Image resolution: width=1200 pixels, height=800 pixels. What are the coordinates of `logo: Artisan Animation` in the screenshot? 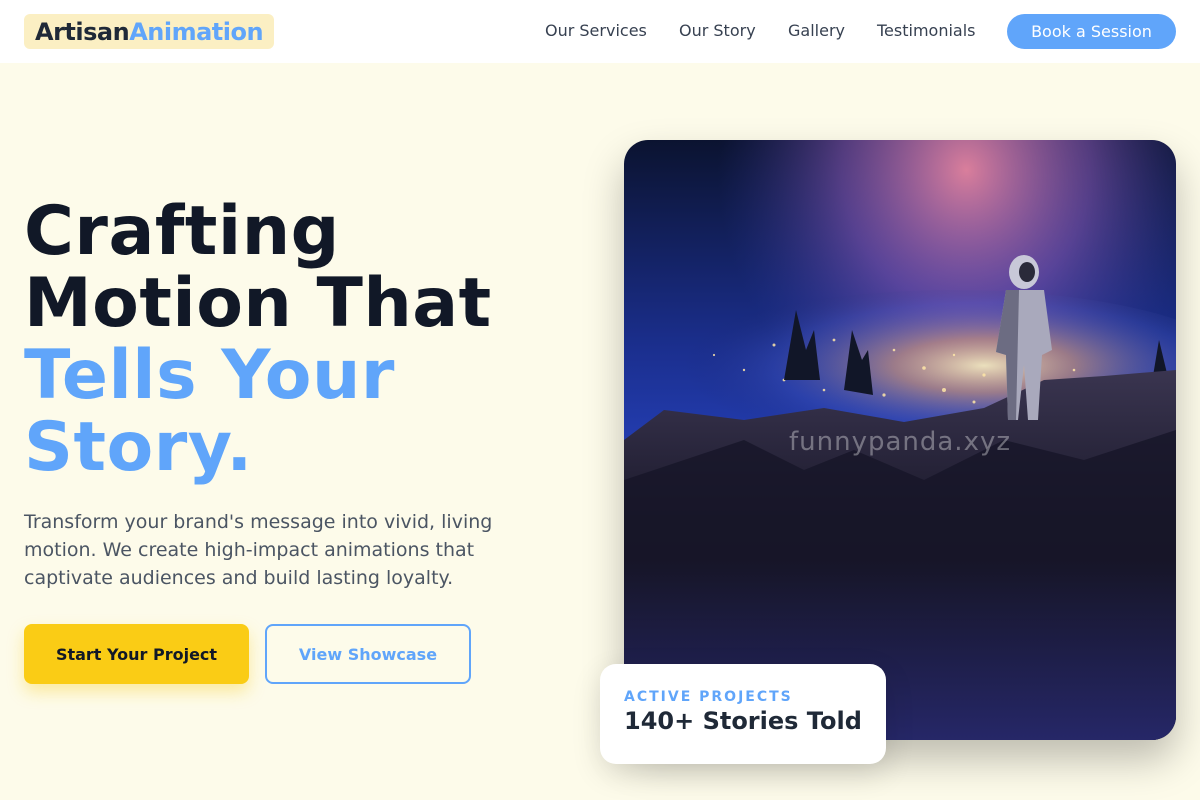 It's located at (149, 31).